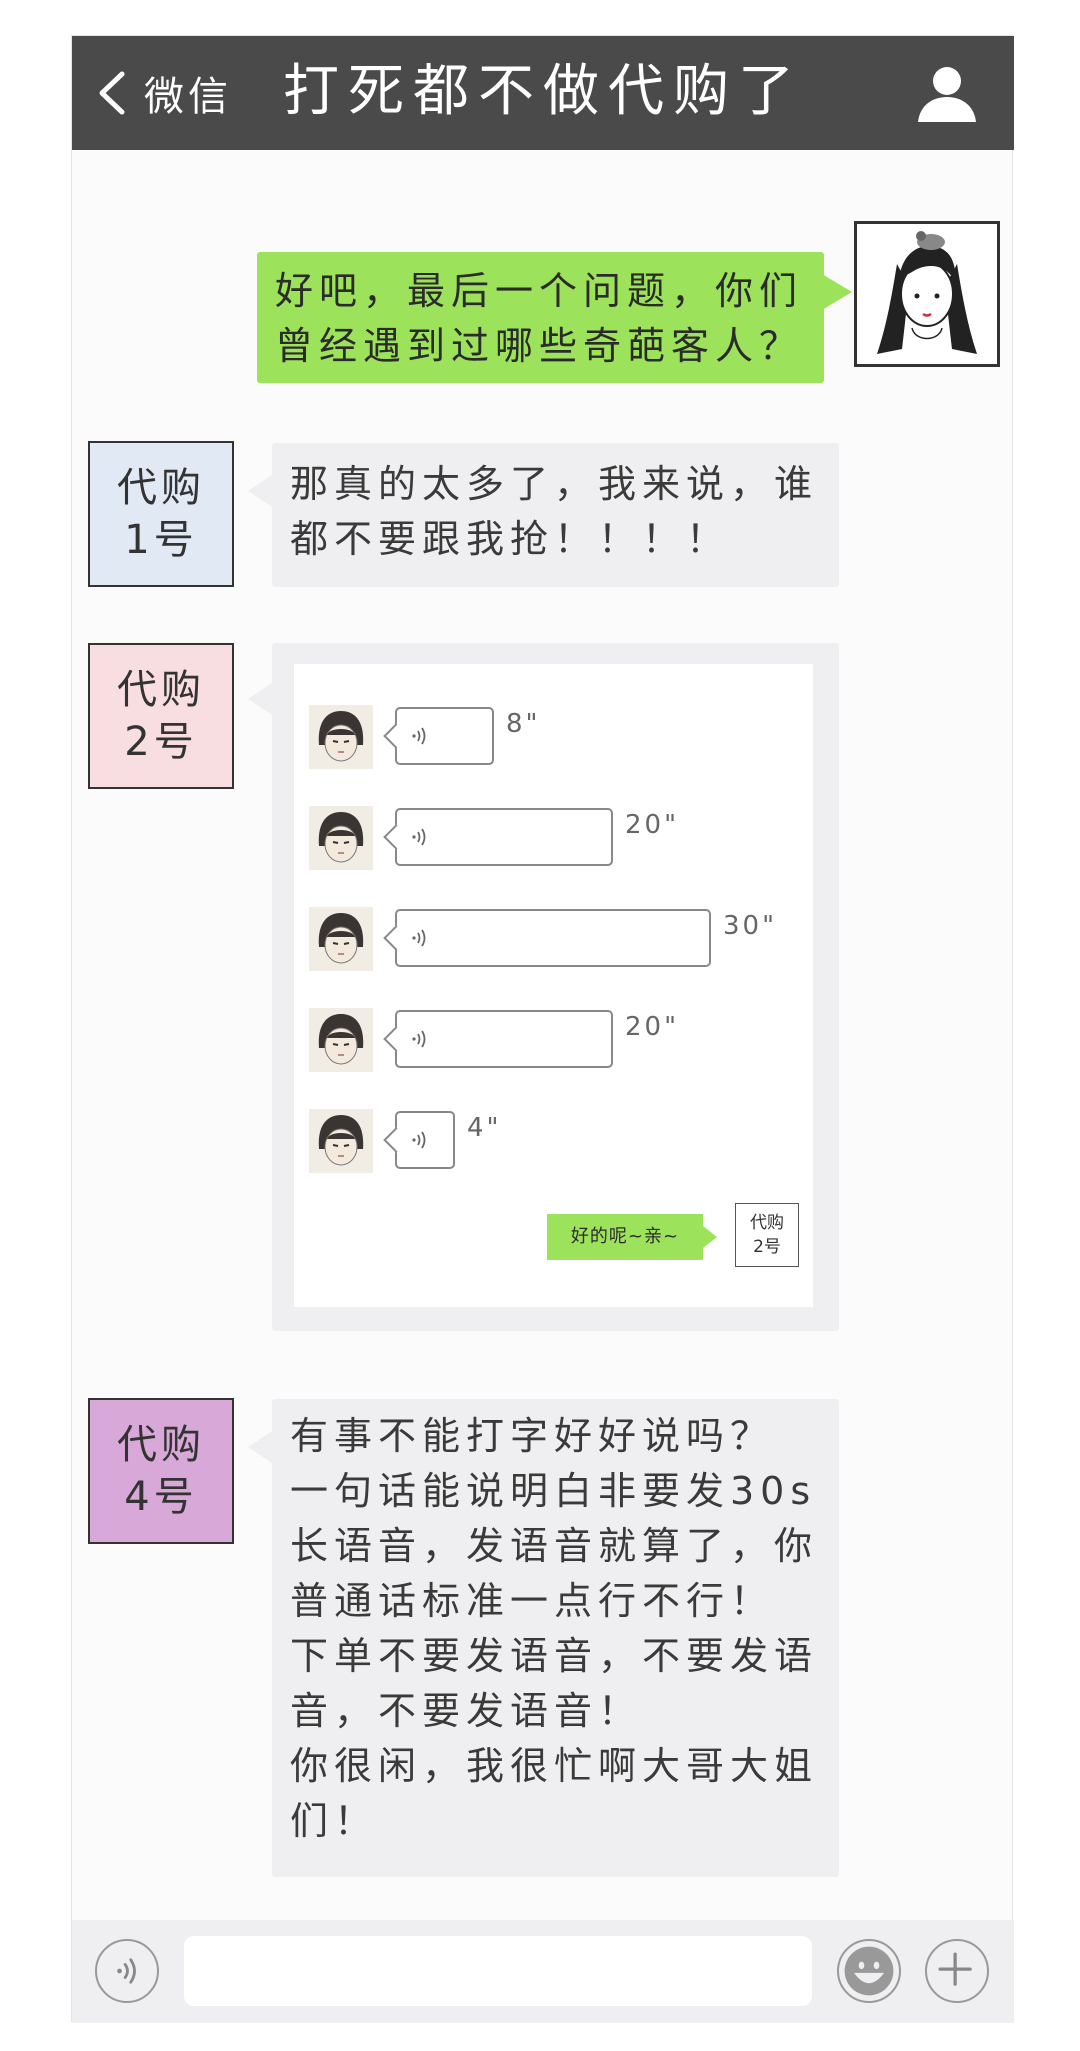 The height and width of the screenshot is (2051, 1080). What do you see at coordinates (554, 737) in the screenshot?
I see `voice-message-row: 8"` at bounding box center [554, 737].